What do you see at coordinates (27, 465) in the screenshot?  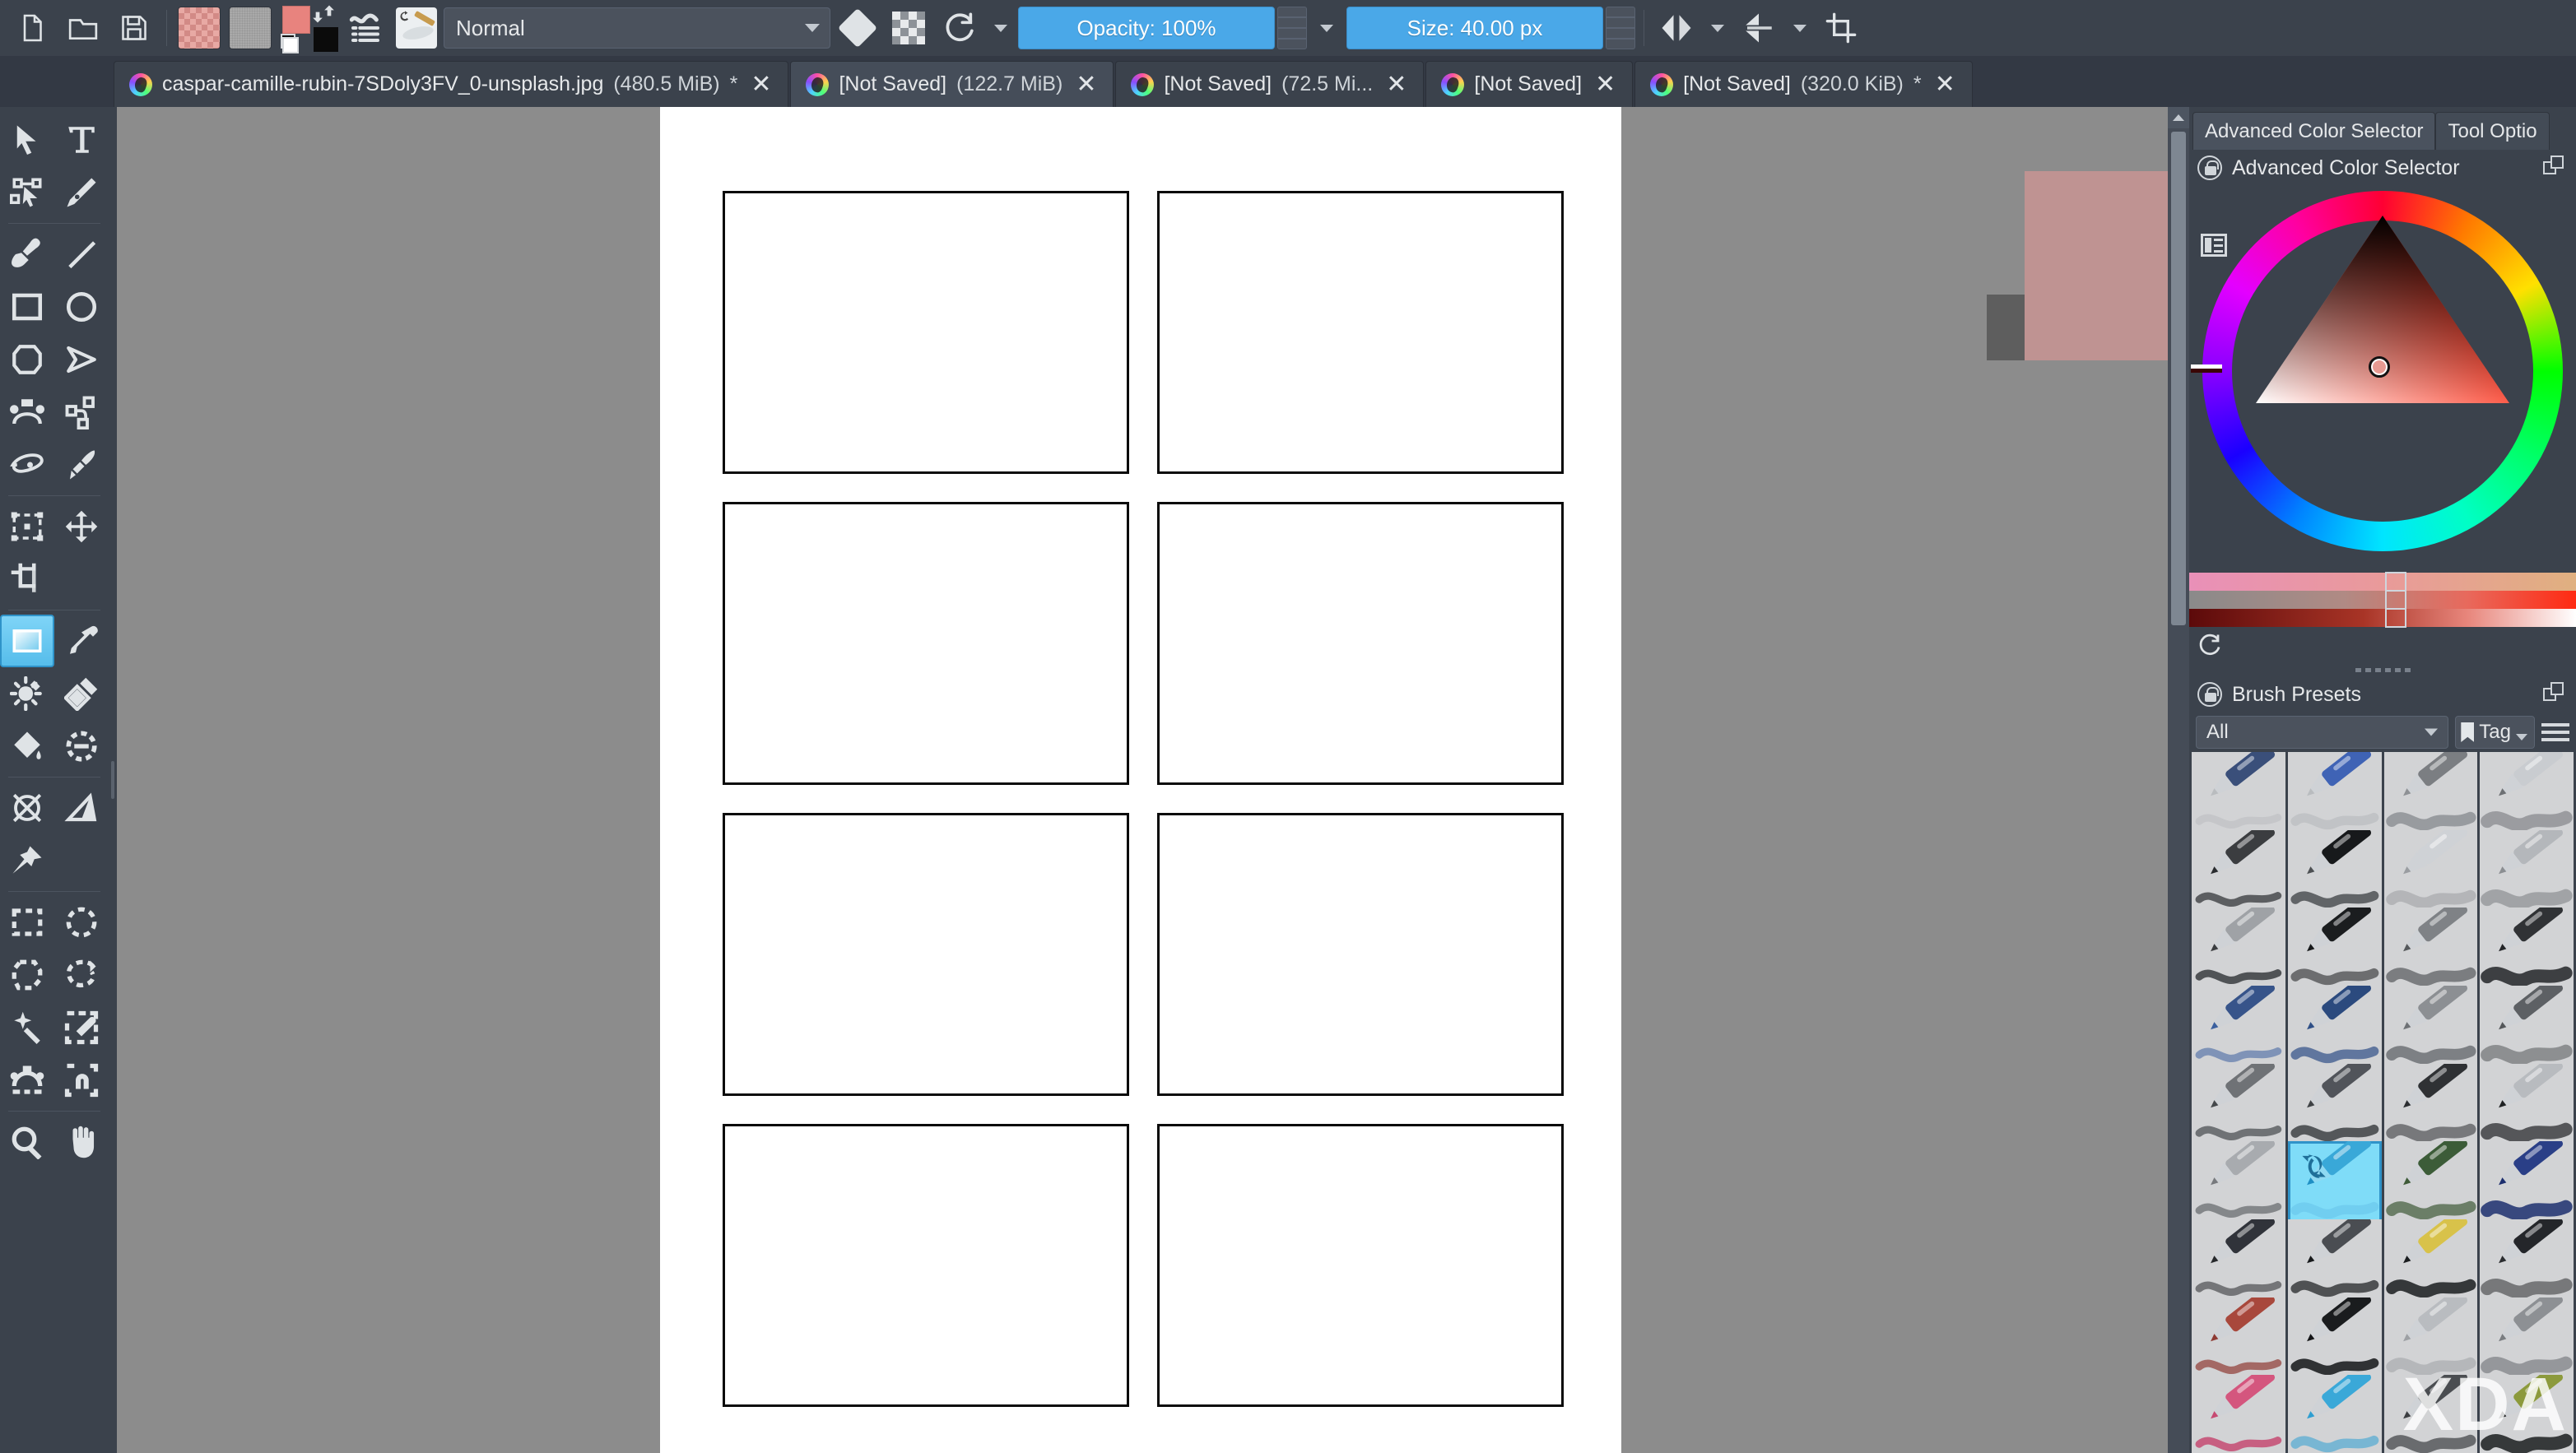 I see `dynamic-brush-tool` at bounding box center [27, 465].